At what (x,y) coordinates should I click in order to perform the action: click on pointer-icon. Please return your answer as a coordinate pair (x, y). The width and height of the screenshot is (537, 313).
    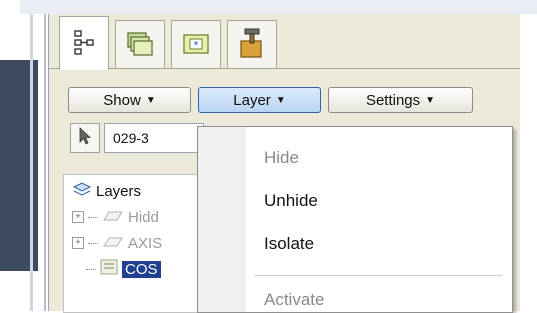
    Looking at the image, I should click on (85, 138).